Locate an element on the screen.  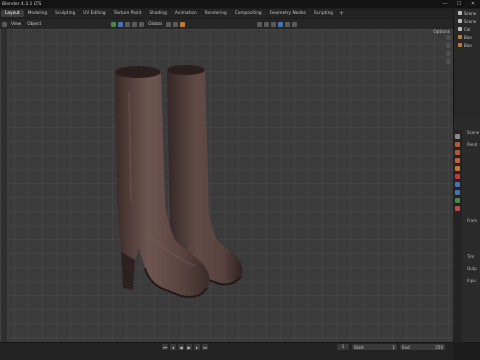
tab-rendering: Rendering is located at coordinates (216, 13).